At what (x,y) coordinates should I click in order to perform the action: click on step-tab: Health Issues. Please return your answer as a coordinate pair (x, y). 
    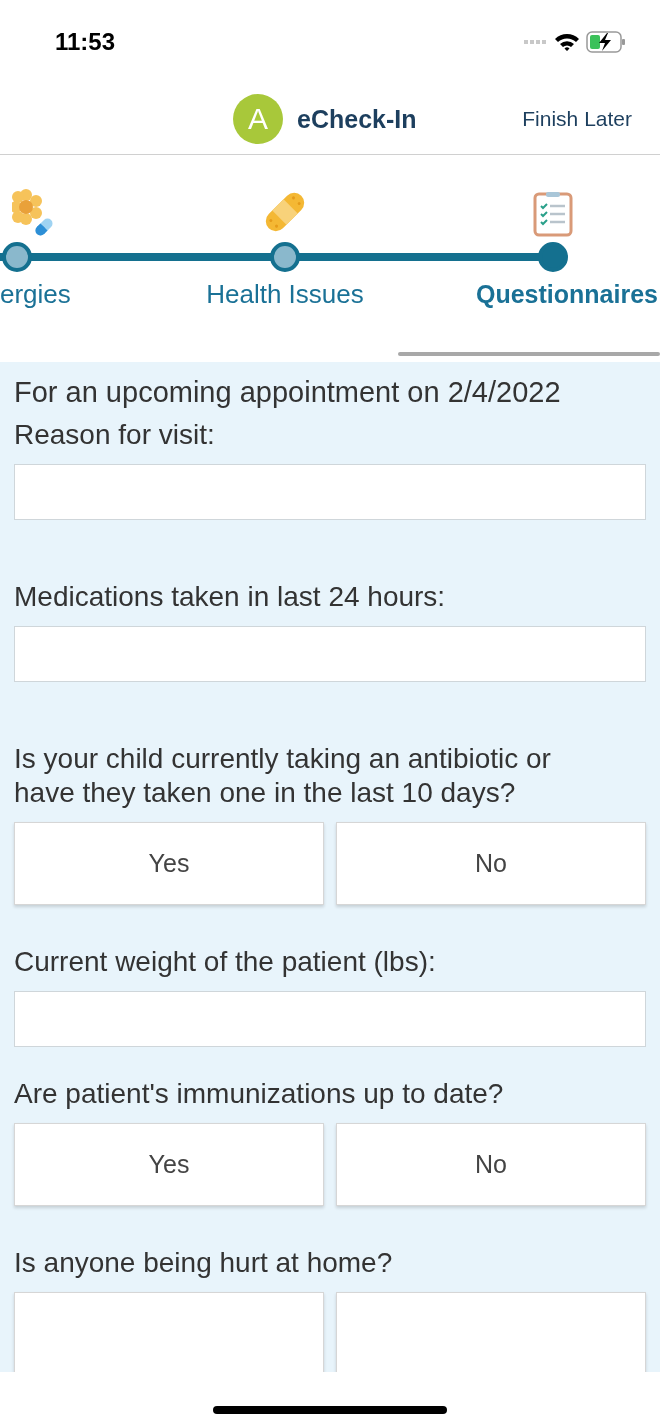
    Looking at the image, I should click on (285, 294).